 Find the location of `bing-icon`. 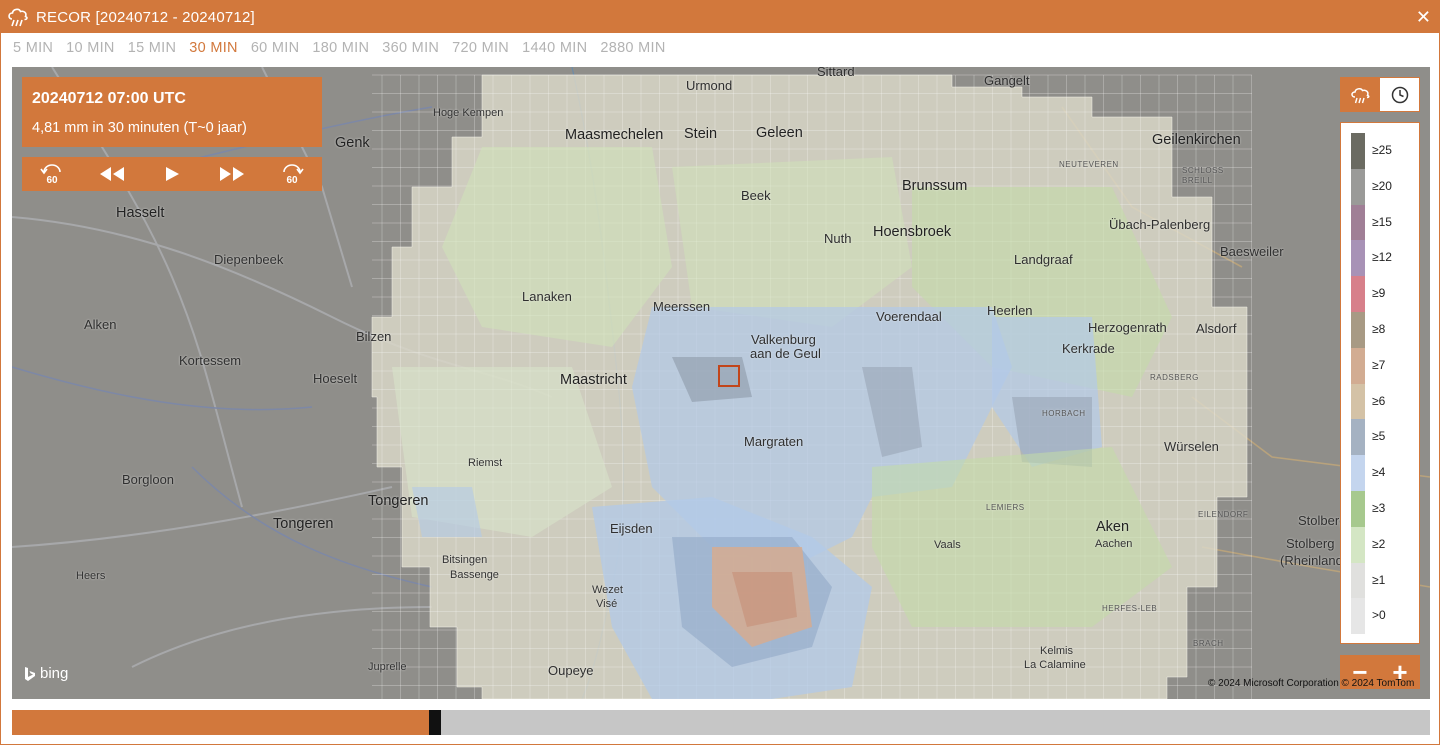

bing-icon is located at coordinates (30, 673).